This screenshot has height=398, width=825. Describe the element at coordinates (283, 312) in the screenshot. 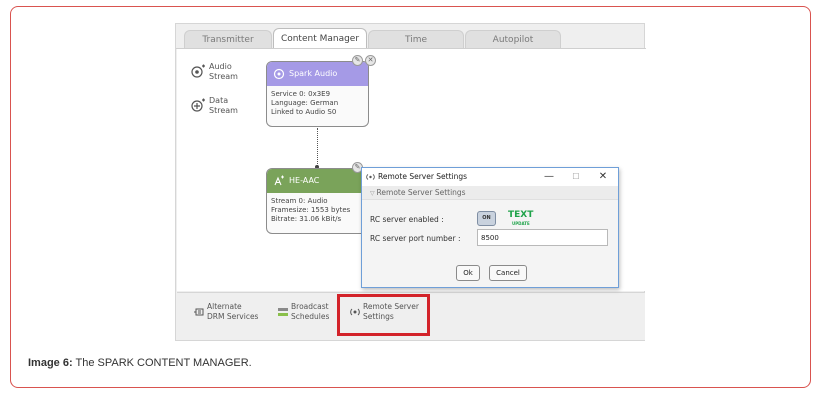

I see `schedules-icon` at that location.